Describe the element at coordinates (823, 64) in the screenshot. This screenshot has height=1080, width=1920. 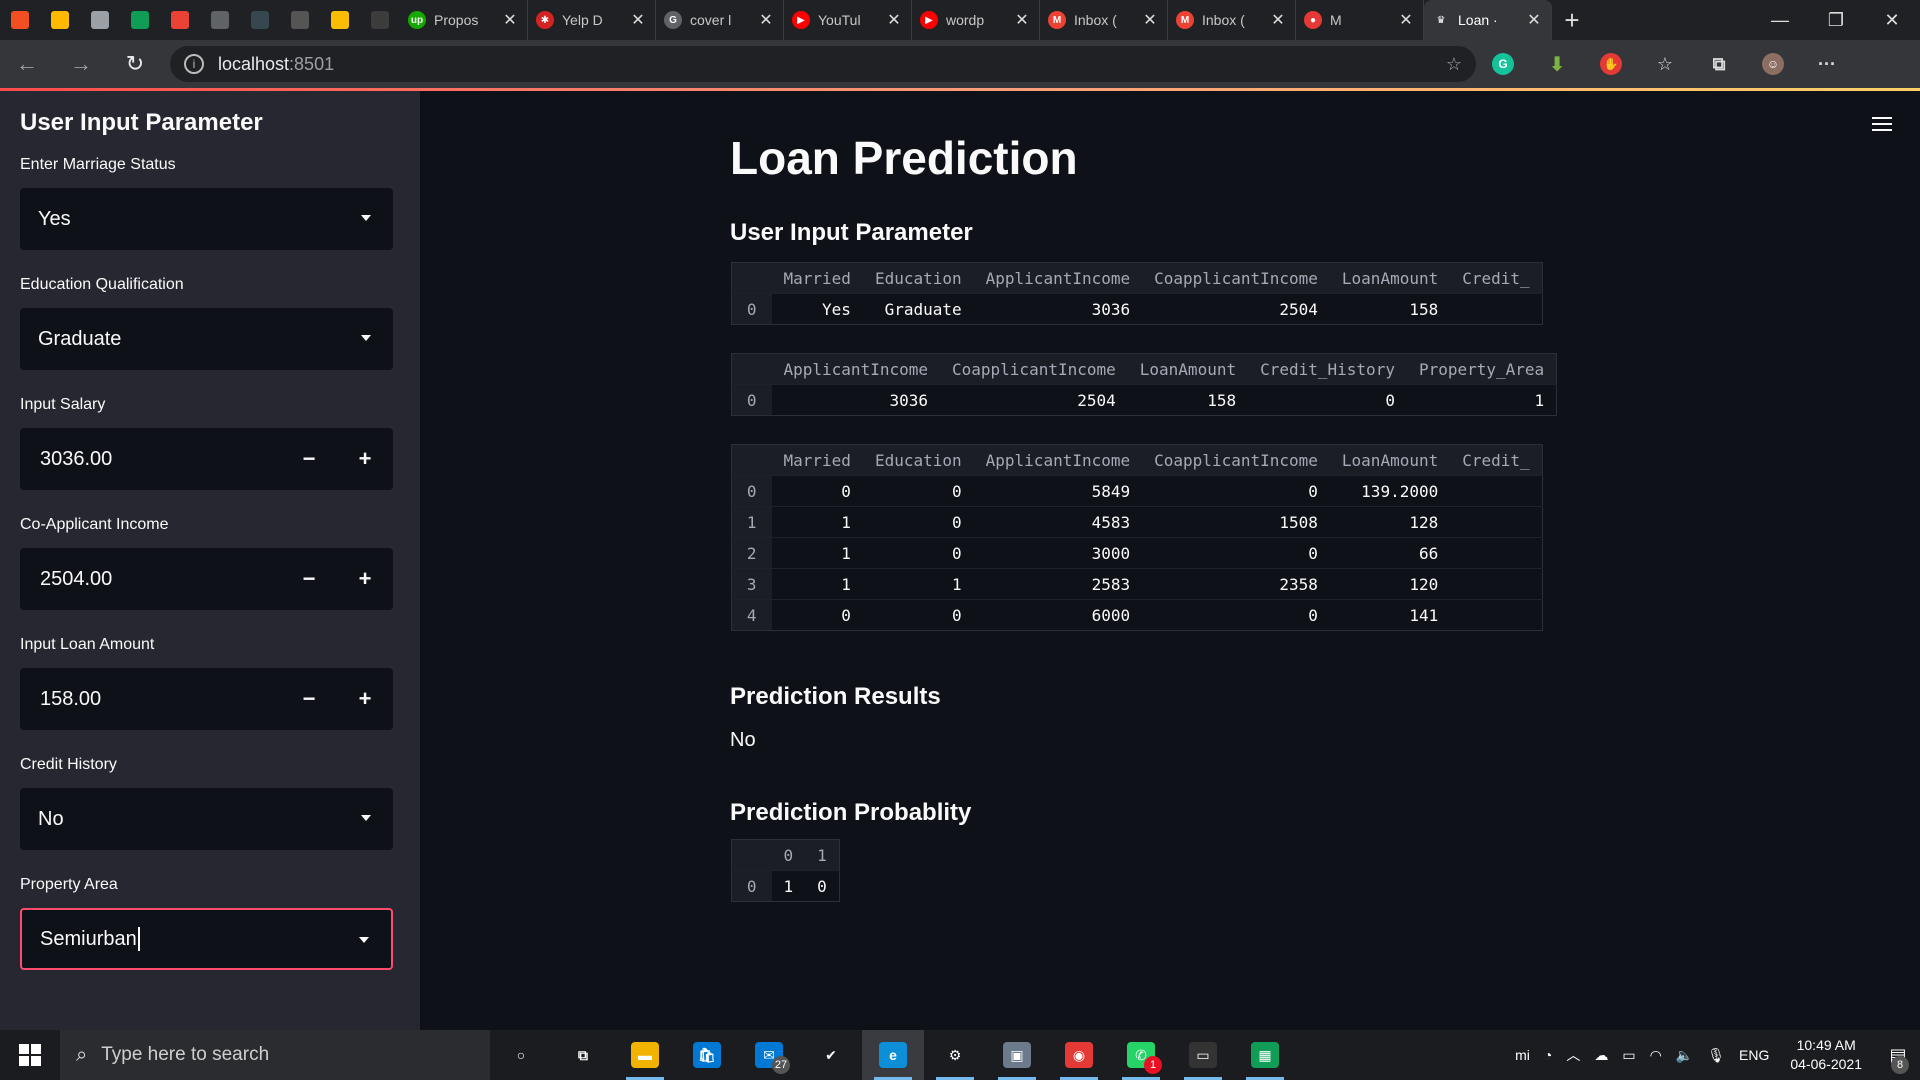
I see `address-bar: i localhost:8501 ☆` at that location.